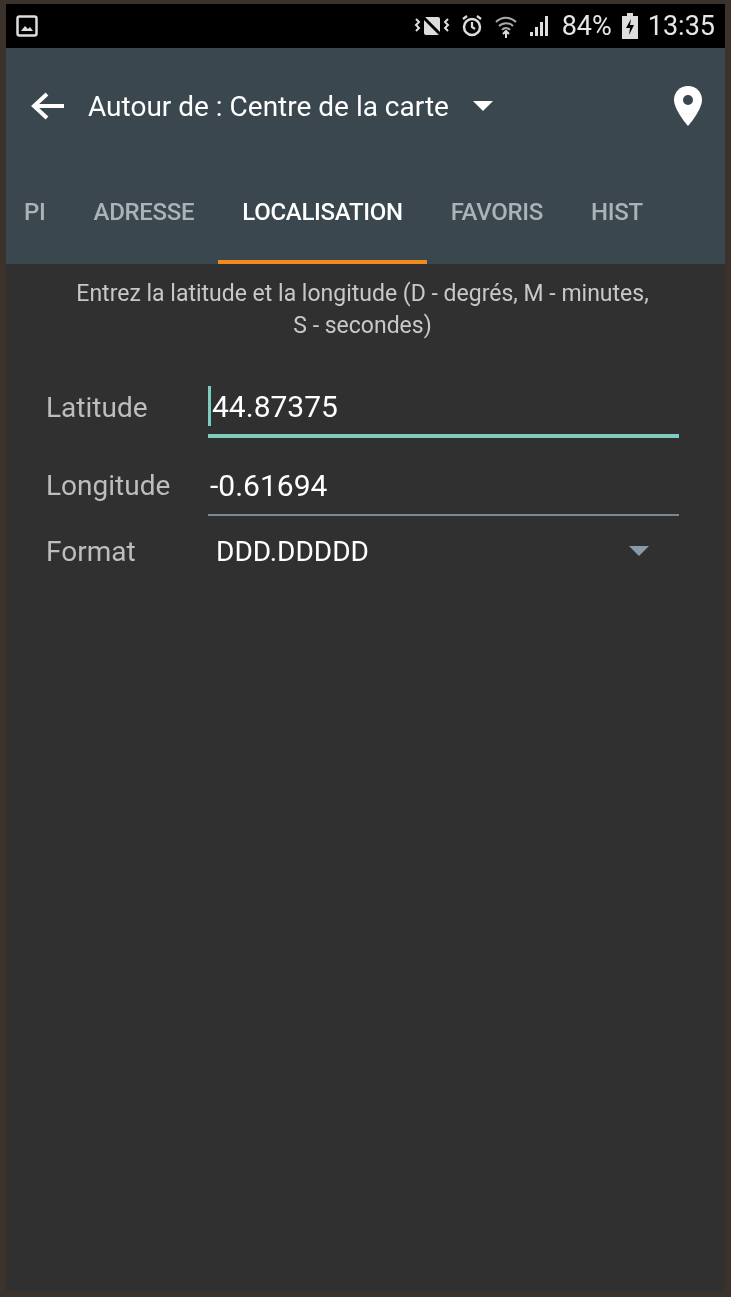  Describe the element at coordinates (97, 408) in the screenshot. I see `field-label: Latitude` at that location.